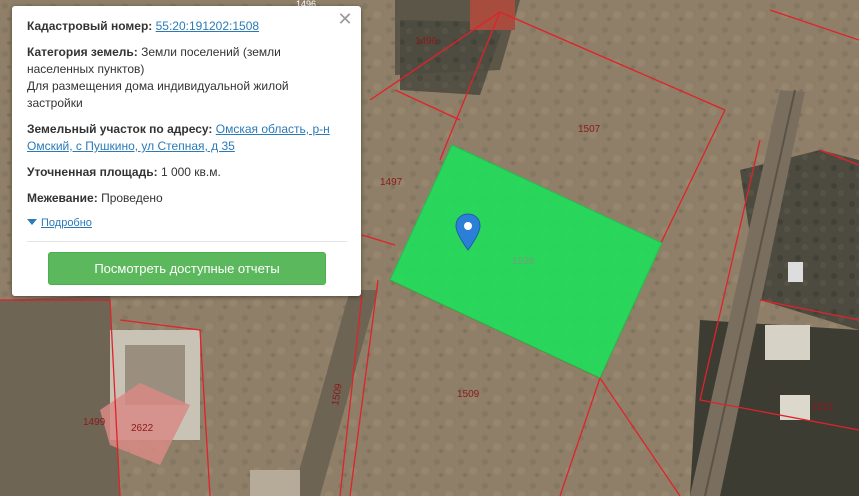 The height and width of the screenshot is (496, 859). What do you see at coordinates (92, 172) in the screenshot?
I see `area-label: Уточненная площадь:` at bounding box center [92, 172].